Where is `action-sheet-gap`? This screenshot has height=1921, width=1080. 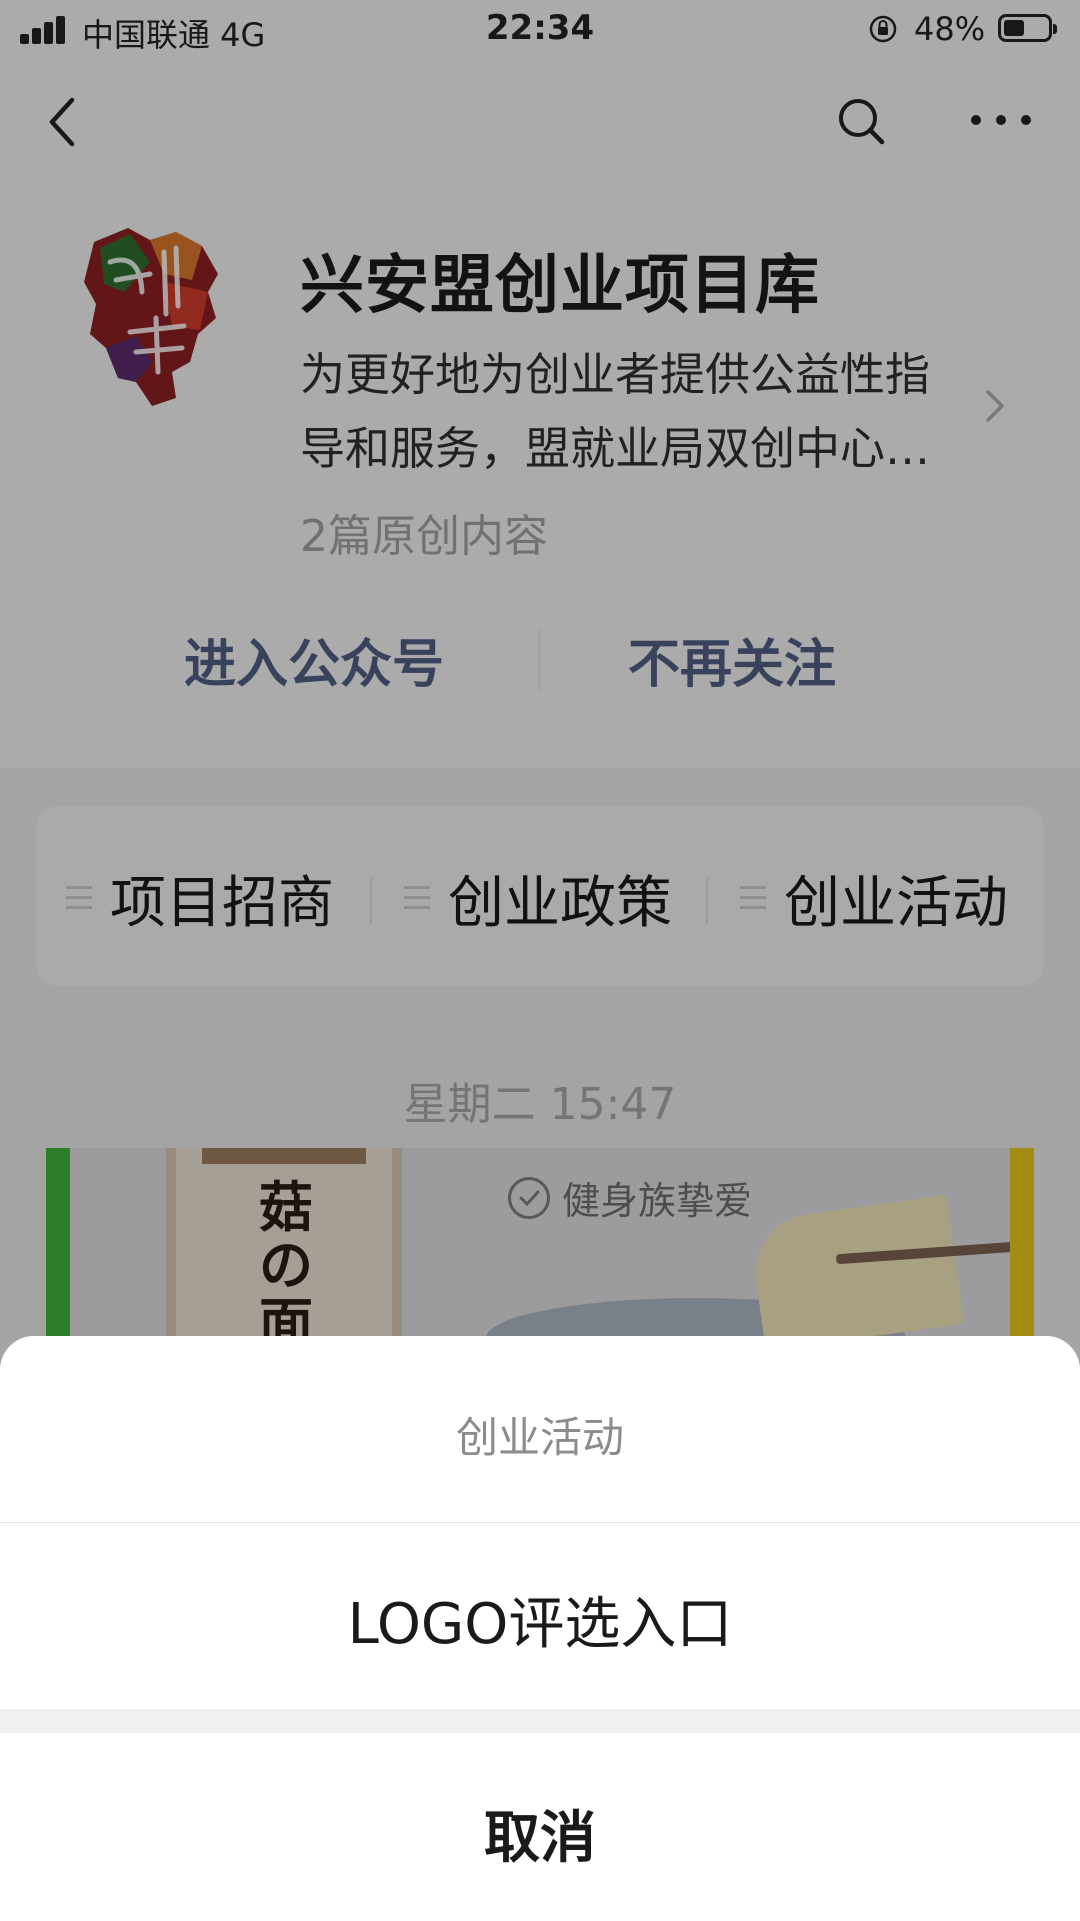 action-sheet-gap is located at coordinates (540, 1721).